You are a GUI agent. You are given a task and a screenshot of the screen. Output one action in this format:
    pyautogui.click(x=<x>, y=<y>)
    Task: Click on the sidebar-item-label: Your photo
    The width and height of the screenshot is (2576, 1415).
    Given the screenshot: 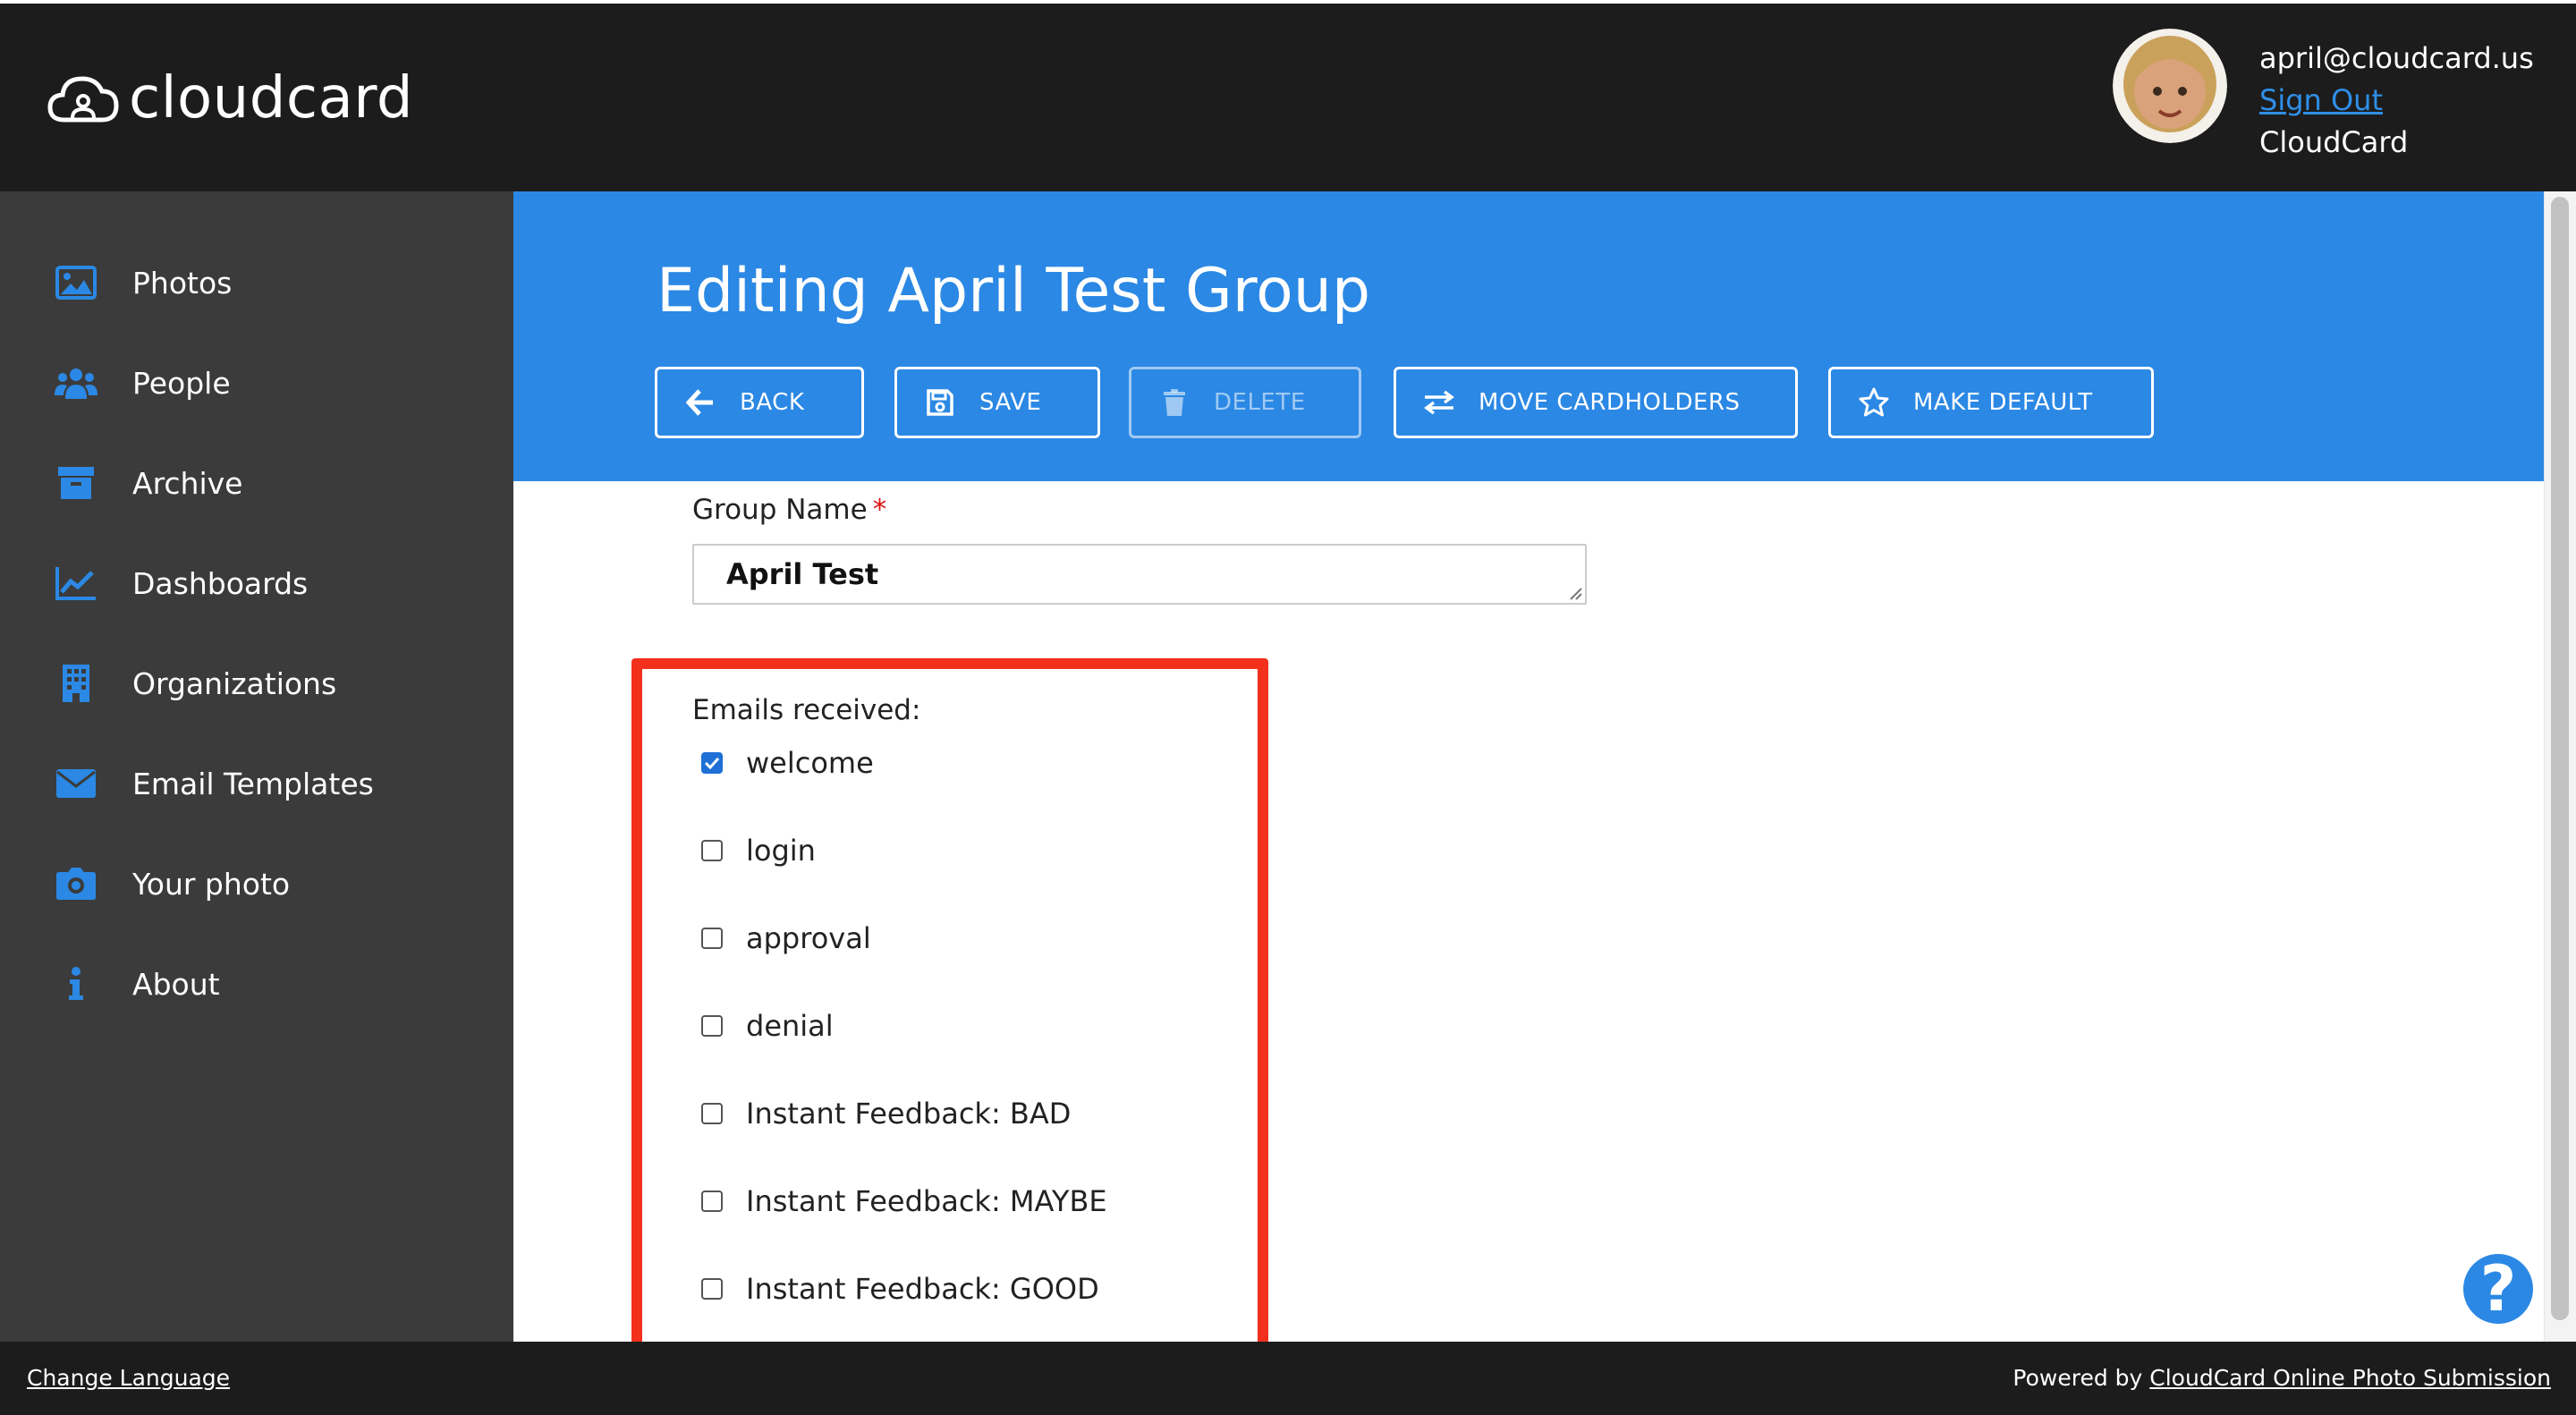 What is the action you would take?
    pyautogui.click(x=211, y=884)
    